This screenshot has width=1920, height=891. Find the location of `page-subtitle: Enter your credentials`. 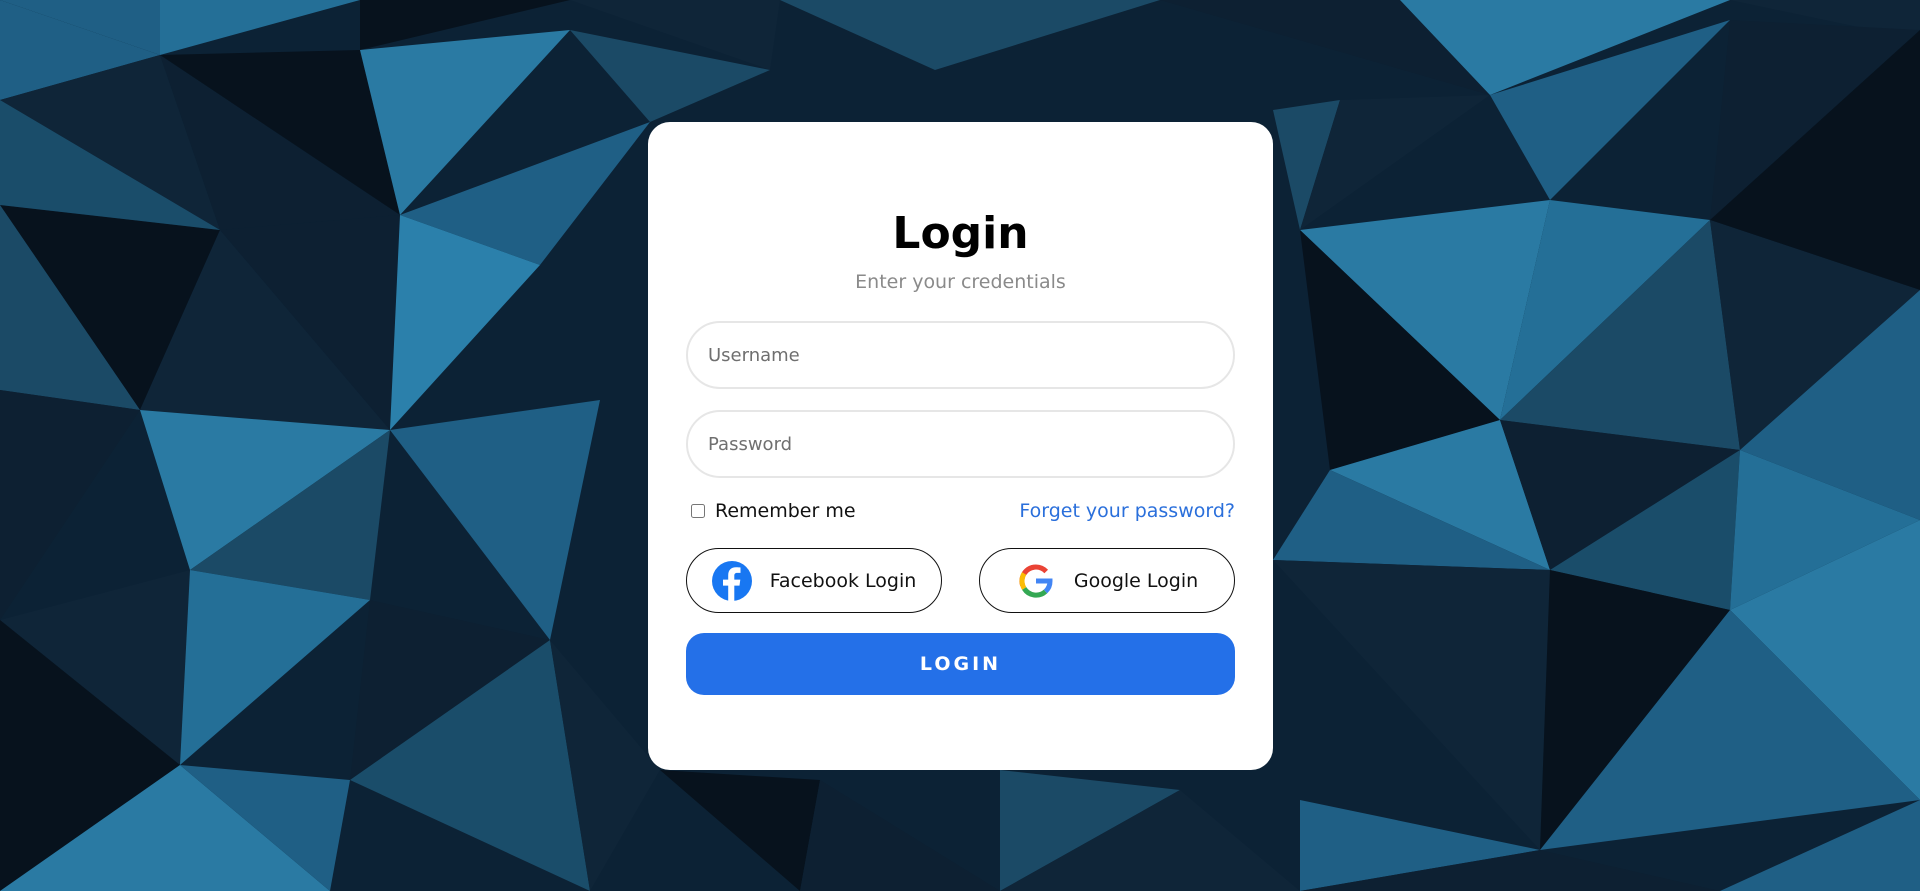

page-subtitle: Enter your credentials is located at coordinates (960, 282).